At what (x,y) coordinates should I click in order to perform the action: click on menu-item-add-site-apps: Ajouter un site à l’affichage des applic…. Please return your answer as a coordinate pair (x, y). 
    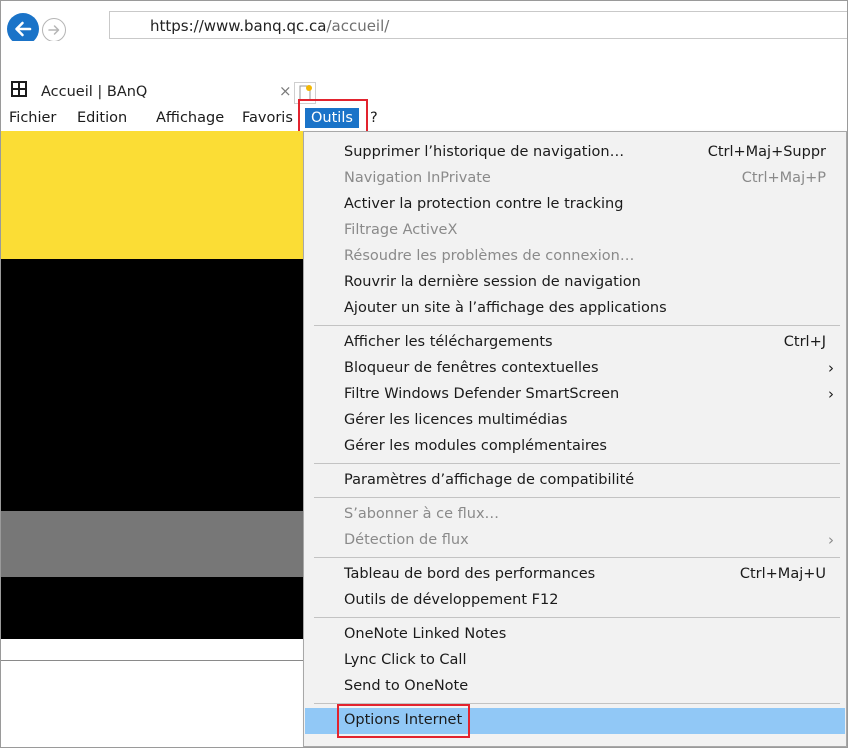
    Looking at the image, I should click on (575, 309).